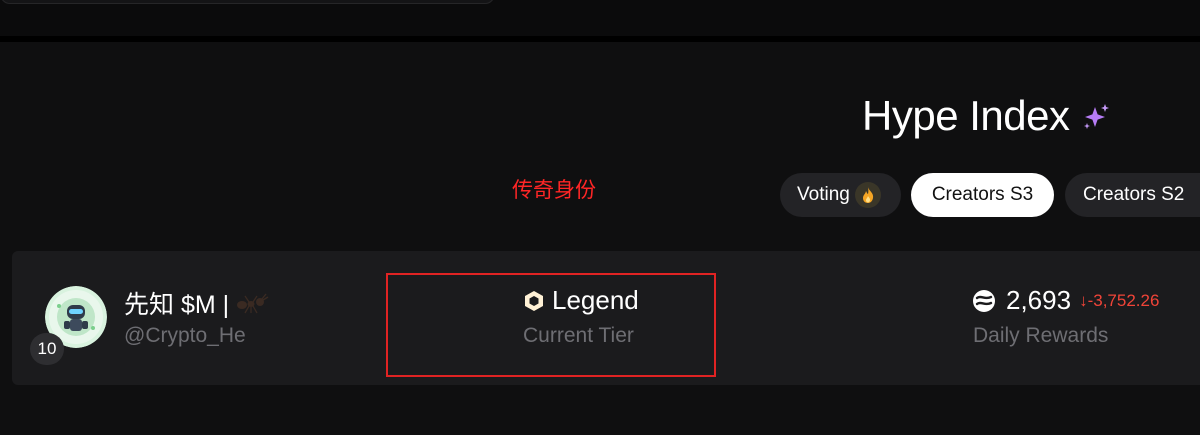 This screenshot has height=435, width=1200. I want to click on token-icon, so click(984, 300).